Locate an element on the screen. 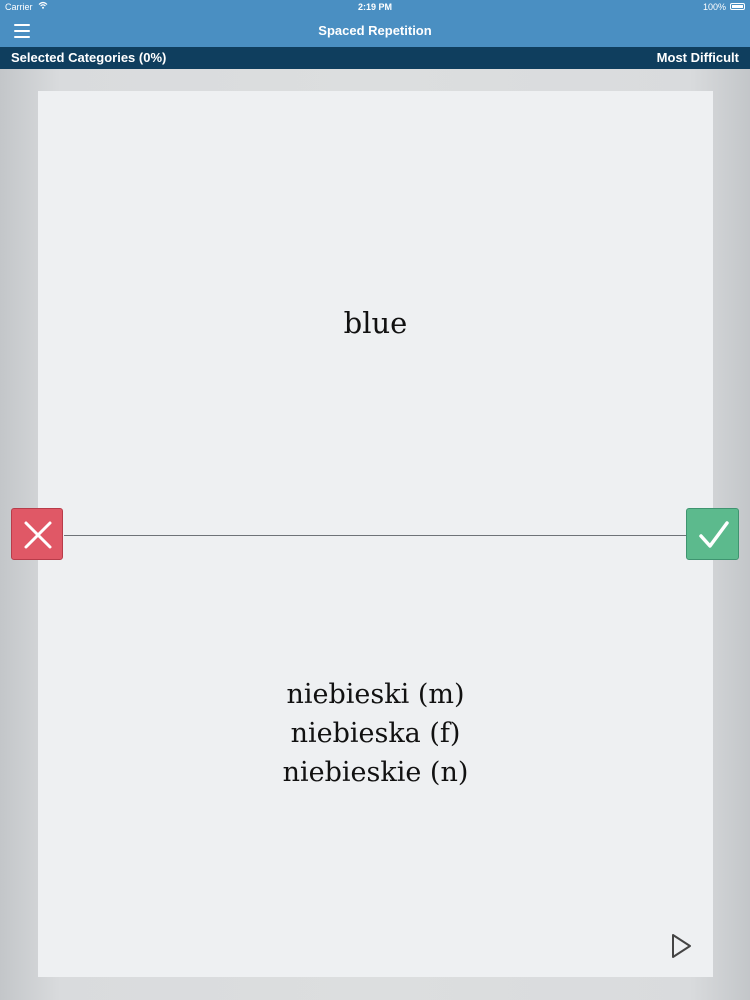 The image size is (750, 1000). cross-icon is located at coordinates (38, 535).